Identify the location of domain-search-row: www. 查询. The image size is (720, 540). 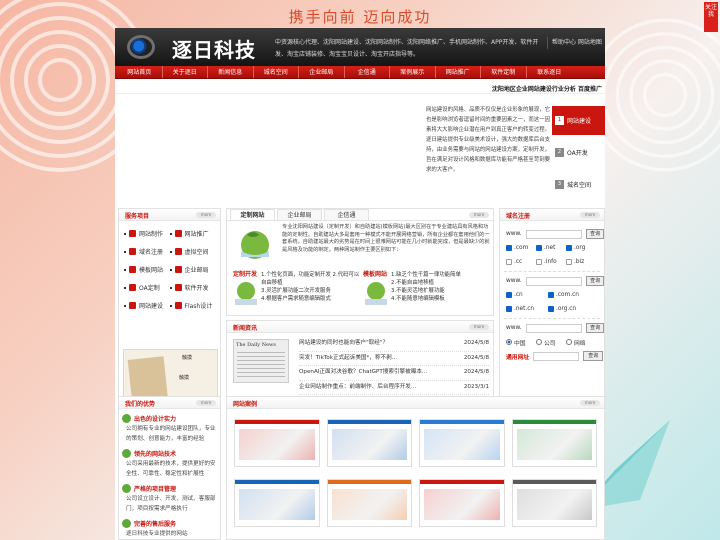
(552, 234).